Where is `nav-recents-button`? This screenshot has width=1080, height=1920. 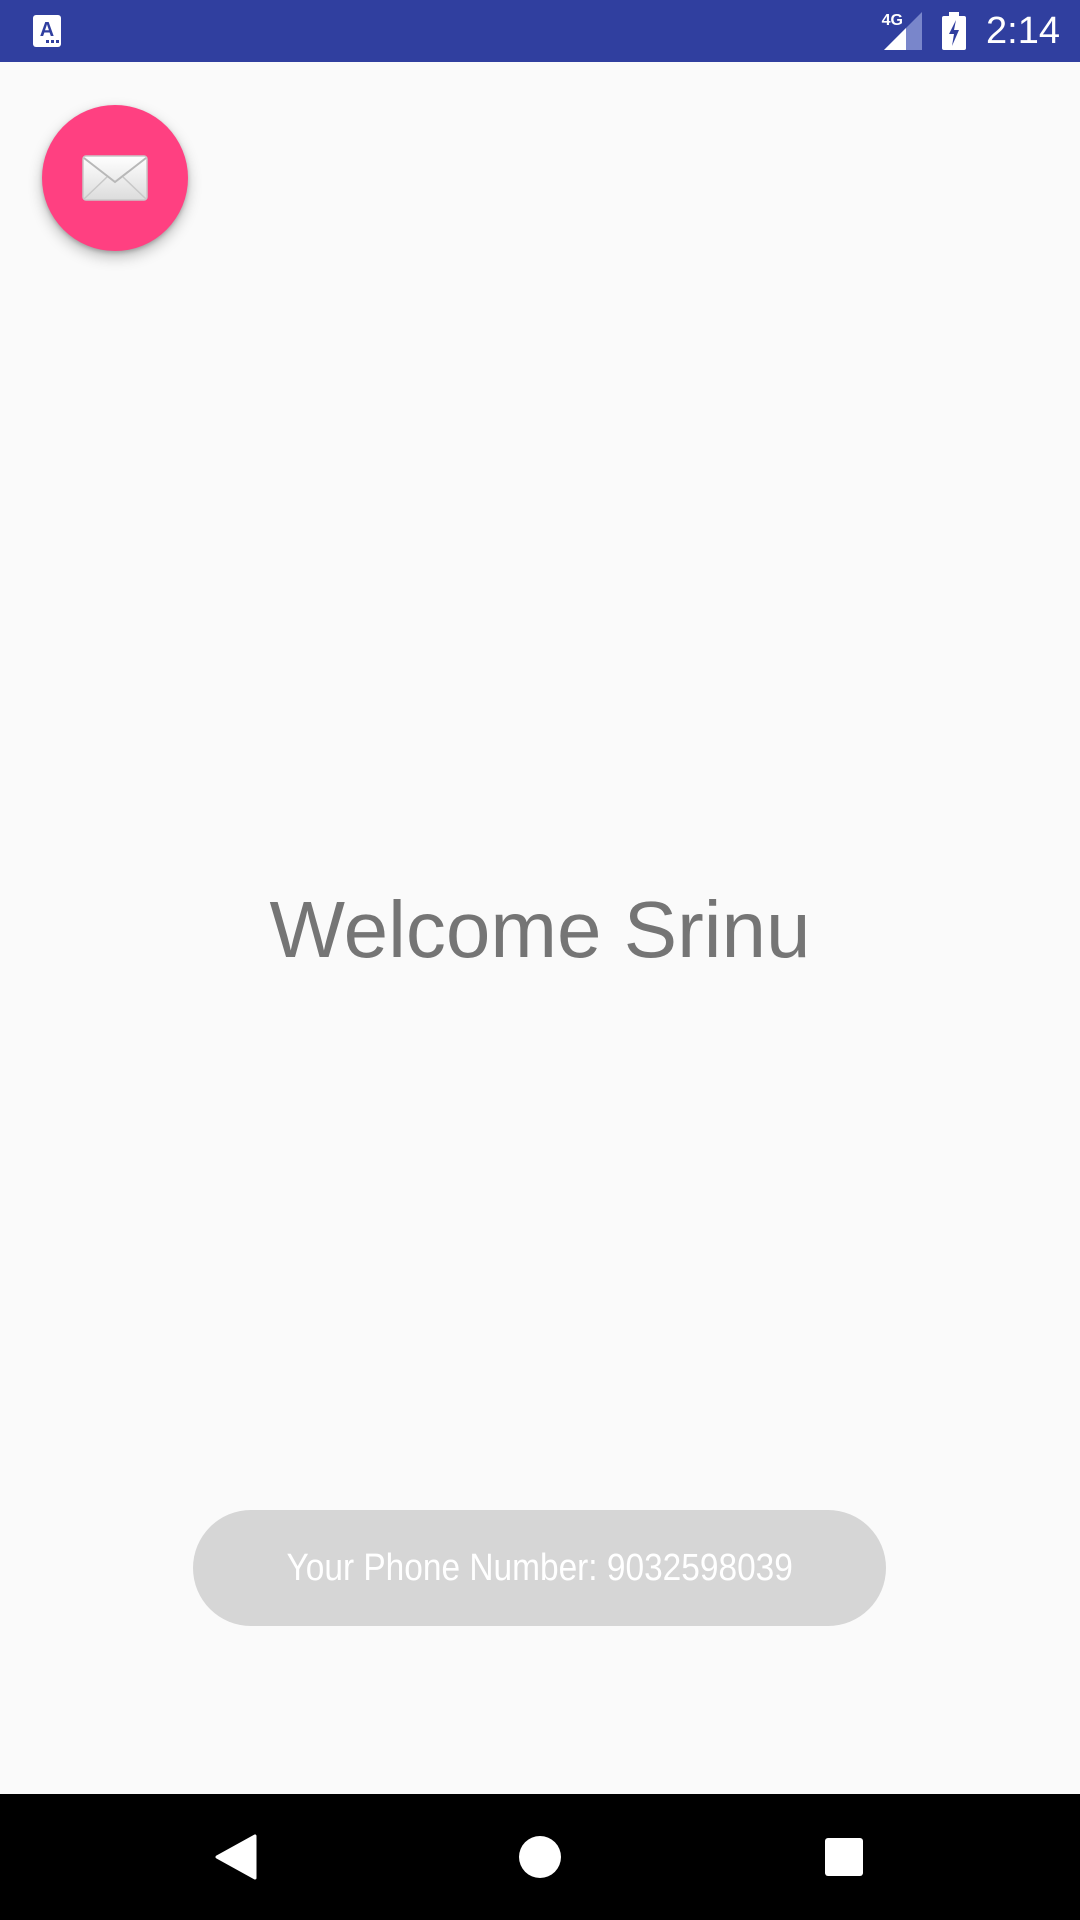
nav-recents-button is located at coordinates (844, 1857).